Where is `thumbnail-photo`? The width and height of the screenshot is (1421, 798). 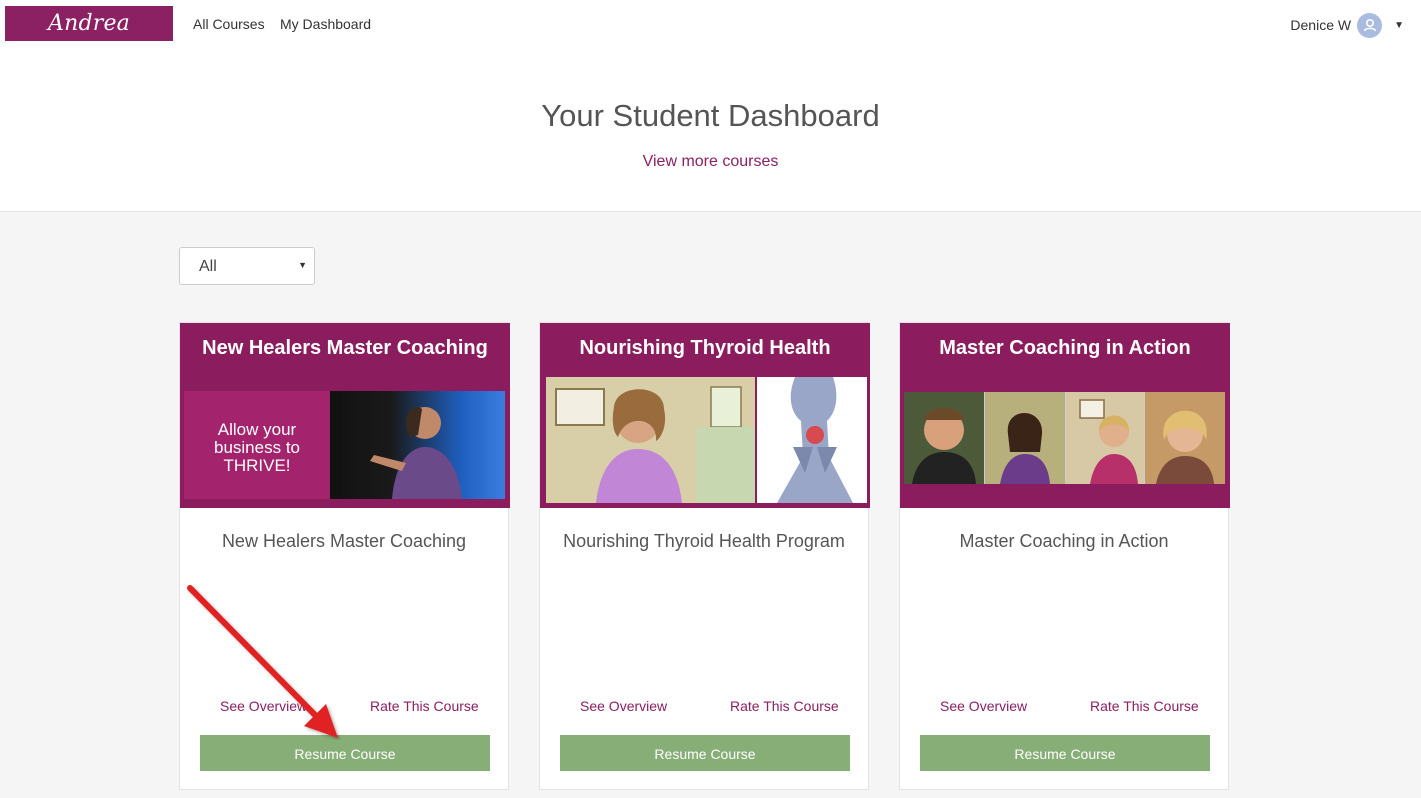 thumbnail-photo is located at coordinates (417, 445).